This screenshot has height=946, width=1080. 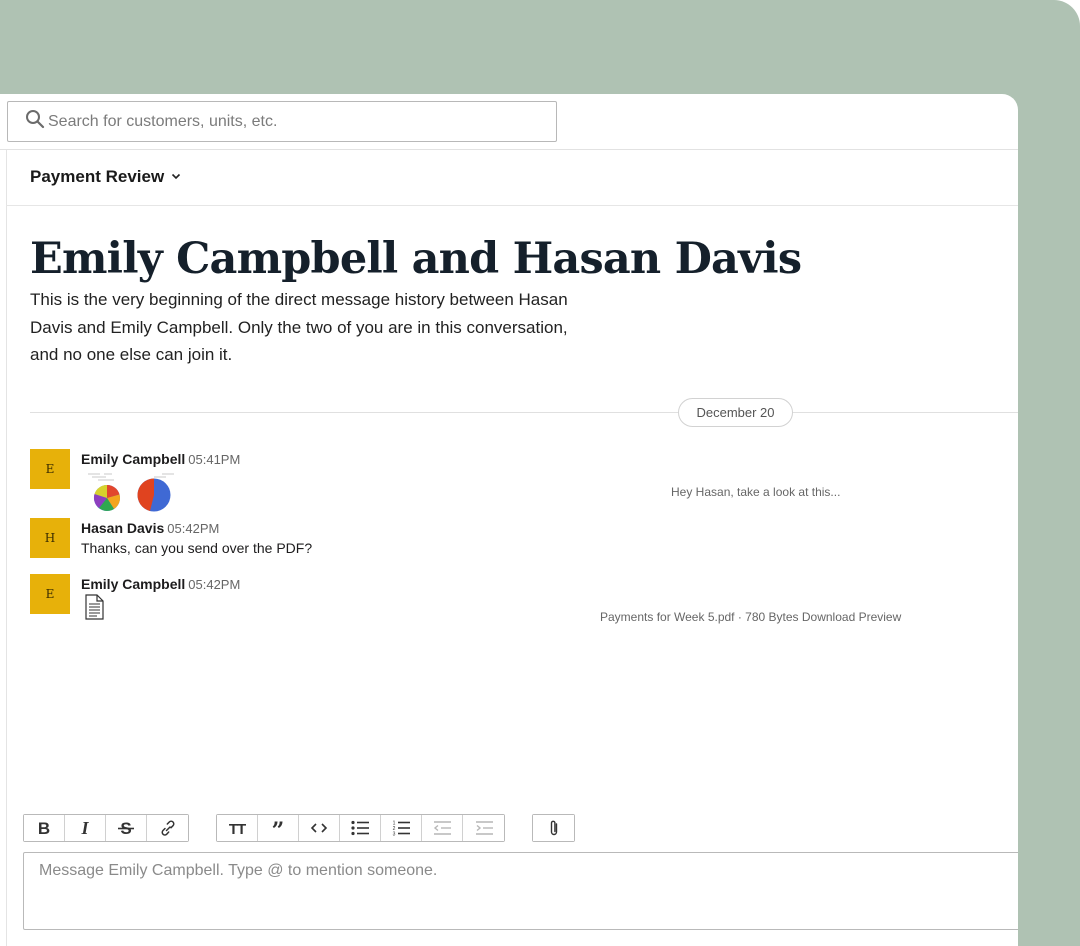 I want to click on attachment-icon, so click(x=553, y=828).